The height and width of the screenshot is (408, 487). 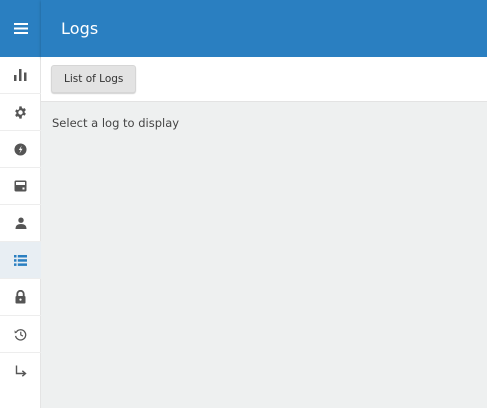 I want to click on sidebar-item-security, so click(x=20, y=297).